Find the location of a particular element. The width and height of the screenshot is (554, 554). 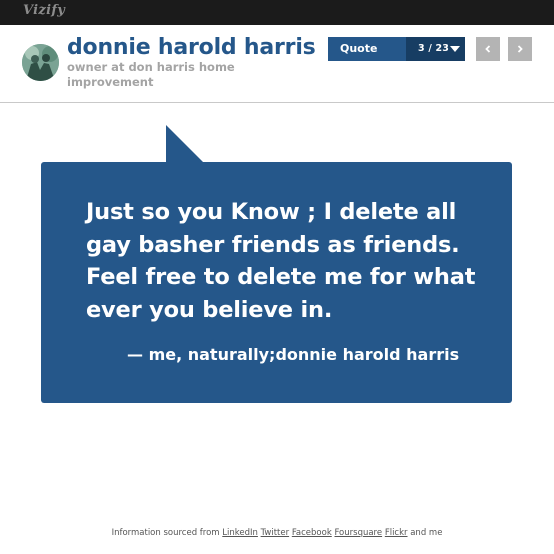

quote-attribution: — me, naturally;donnie harold harris is located at coordinates (293, 354).